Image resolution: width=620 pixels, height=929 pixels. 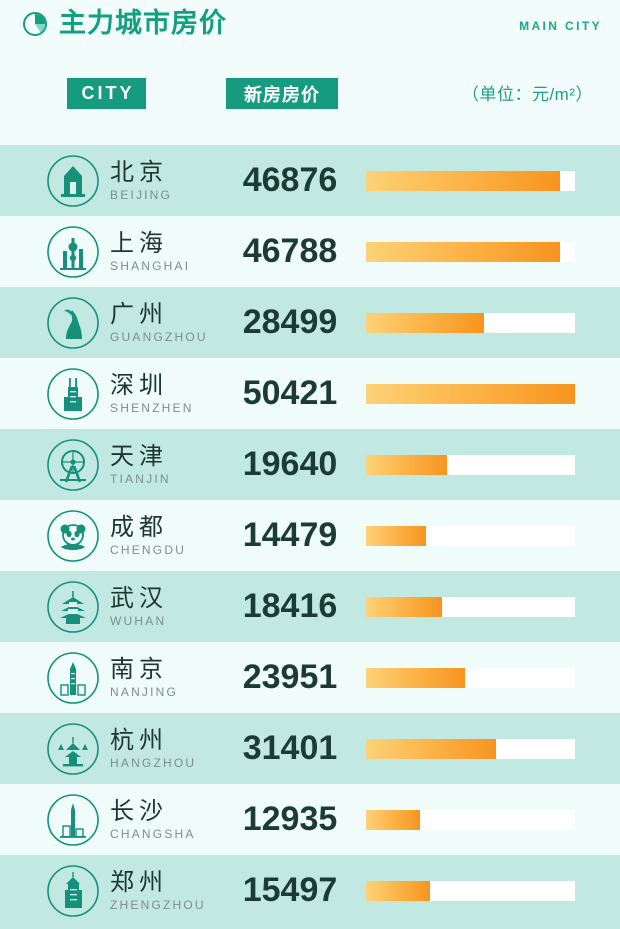 I want to click on price-value: 46788, so click(x=290, y=251).